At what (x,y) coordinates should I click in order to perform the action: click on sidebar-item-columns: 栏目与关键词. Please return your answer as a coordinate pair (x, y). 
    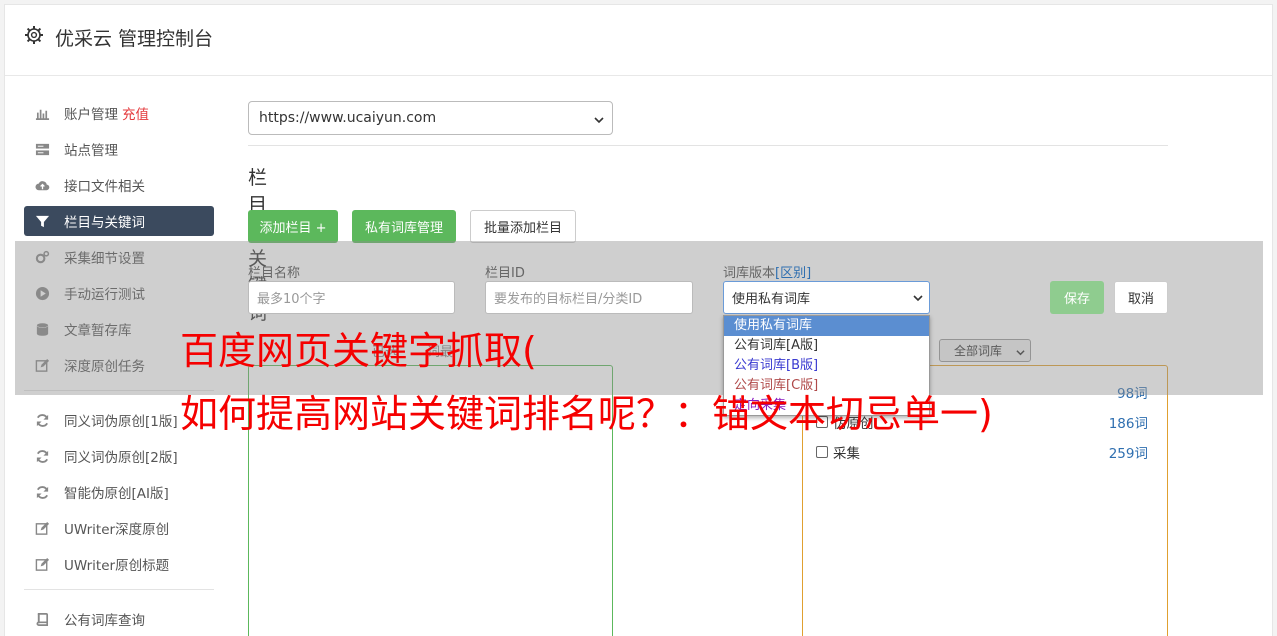
    Looking at the image, I should click on (119, 221).